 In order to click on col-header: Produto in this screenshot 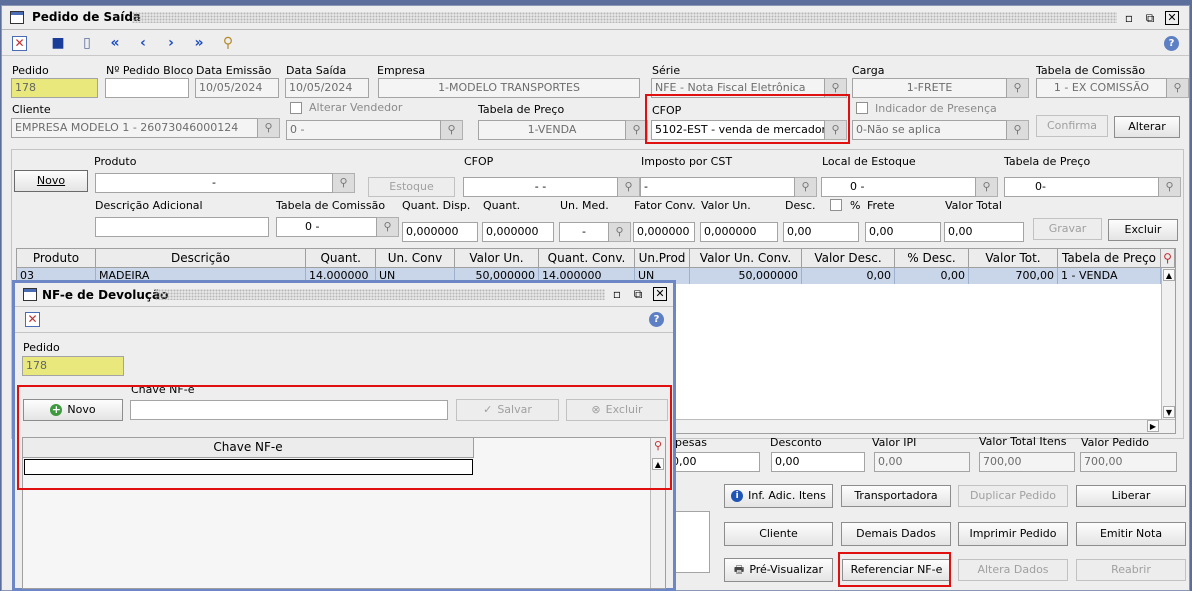, I will do `click(56, 258)`.